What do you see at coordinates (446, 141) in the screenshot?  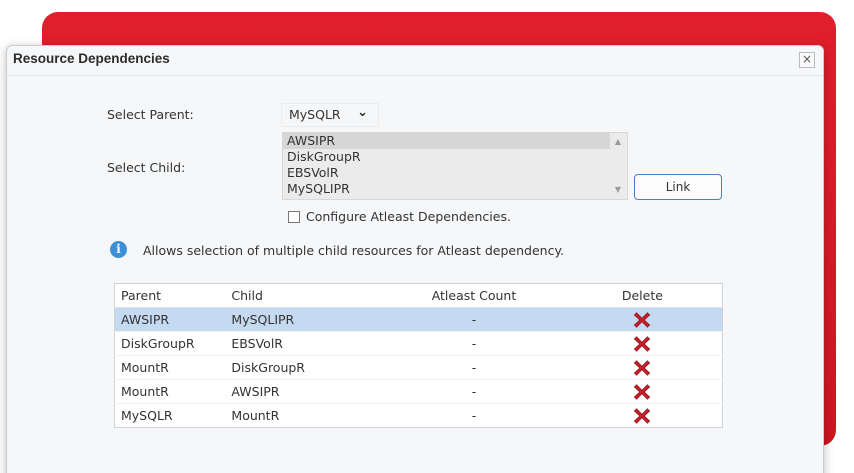 I see `child-option: AWSIPR` at bounding box center [446, 141].